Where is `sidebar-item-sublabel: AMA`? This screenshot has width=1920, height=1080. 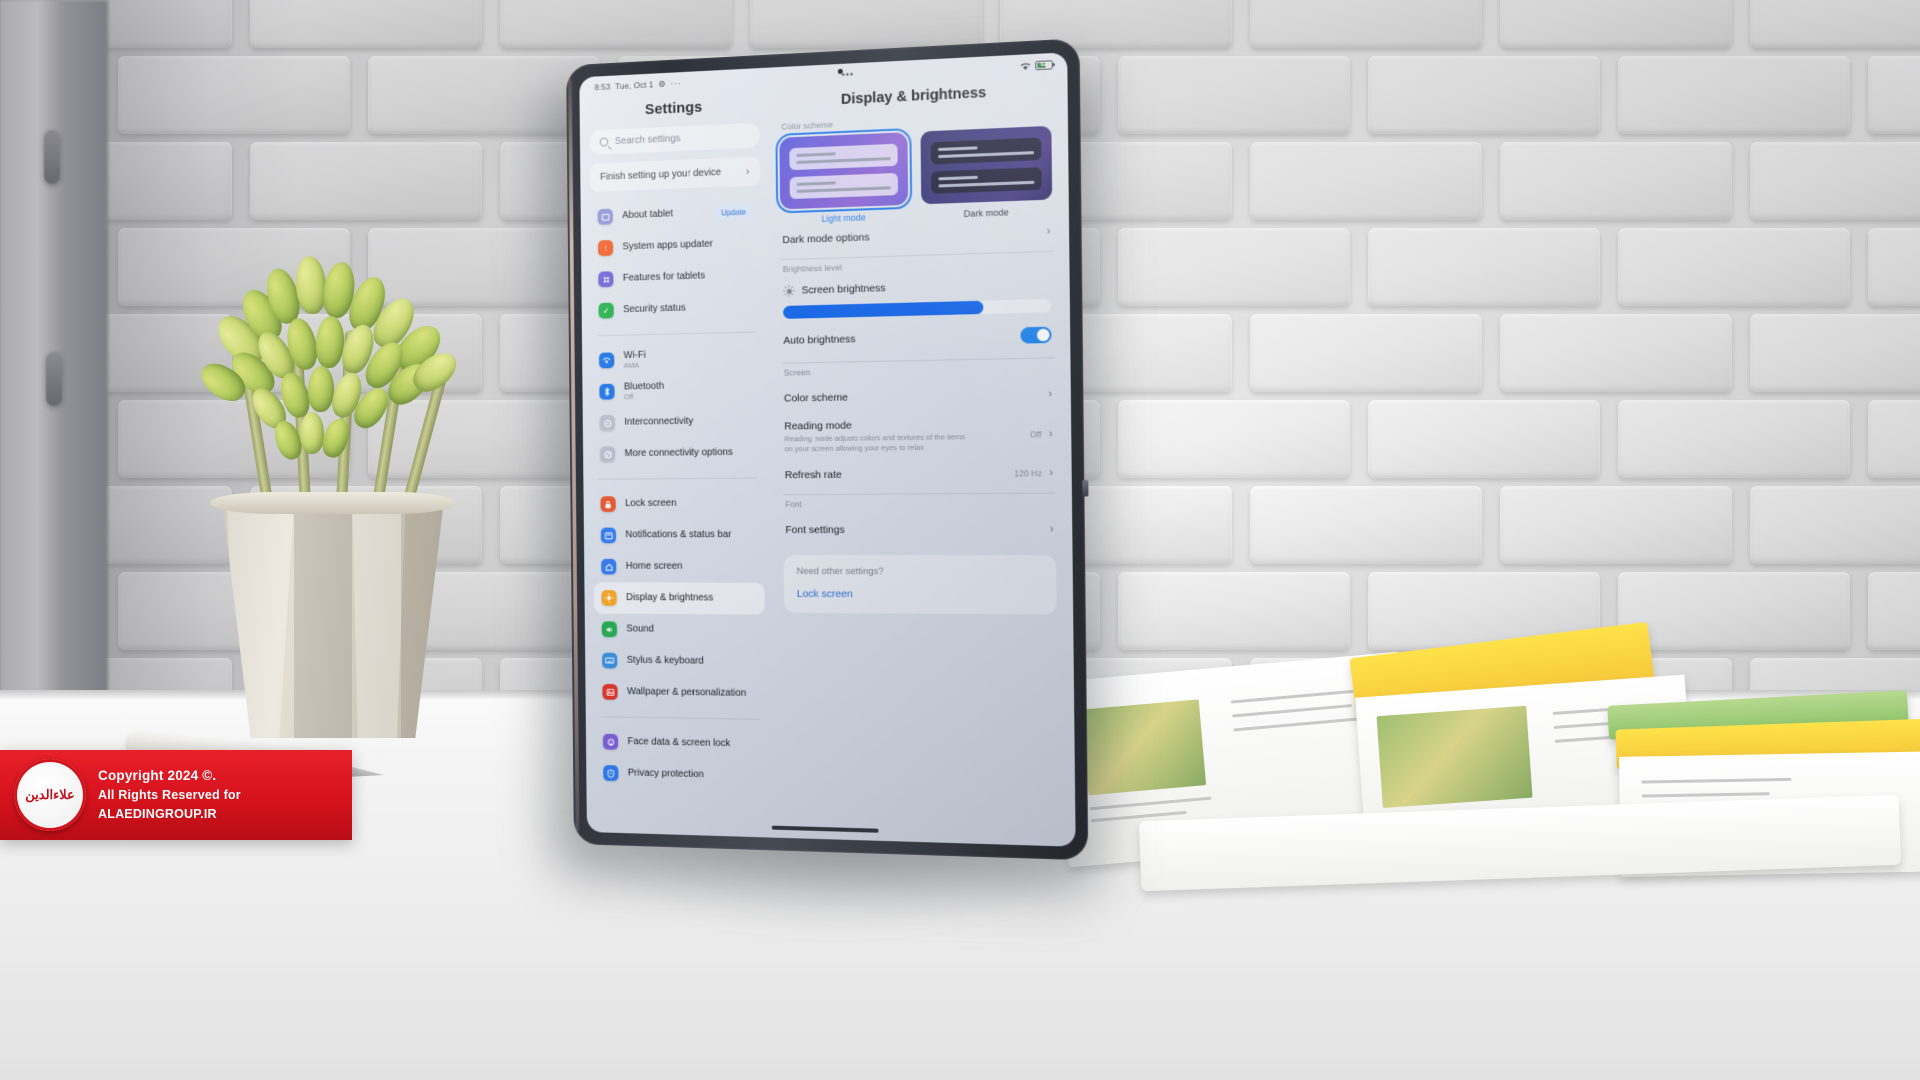
sidebar-item-sublabel: AMA is located at coordinates (631, 365).